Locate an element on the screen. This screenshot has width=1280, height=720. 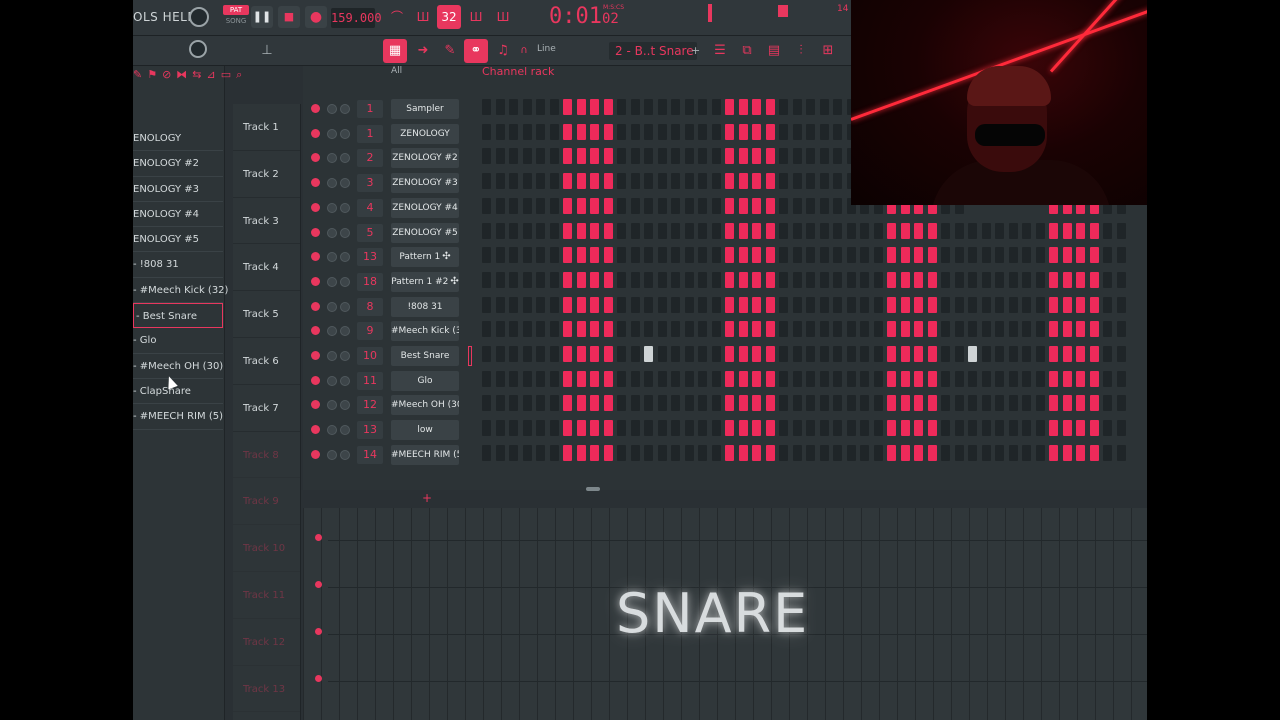
channel-volume-knob is located at coordinates (345, 306).